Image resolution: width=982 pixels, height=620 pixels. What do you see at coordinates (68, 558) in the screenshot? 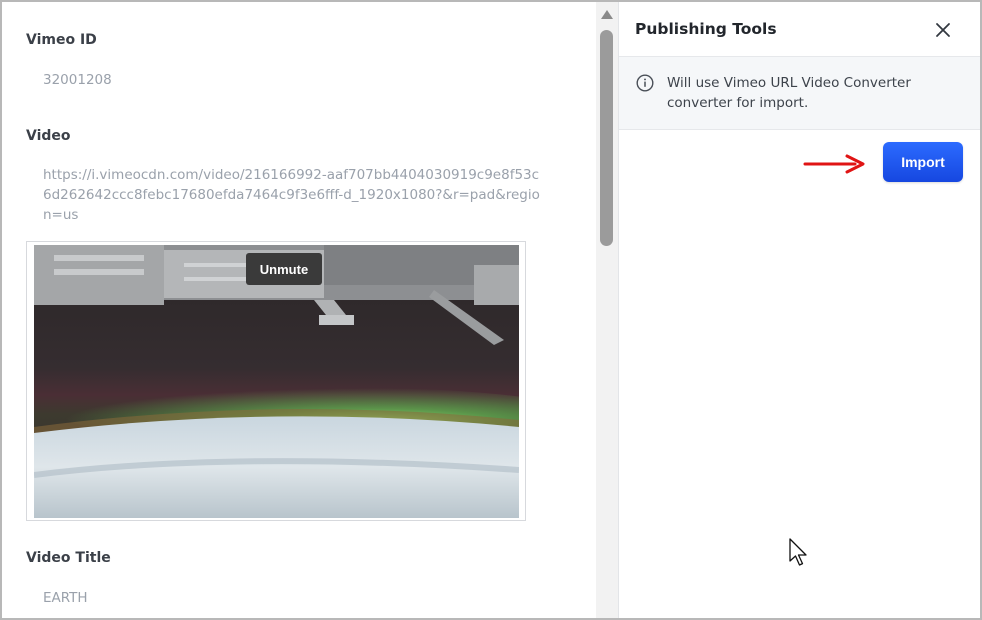
I see `video-title-label: Video Title` at bounding box center [68, 558].